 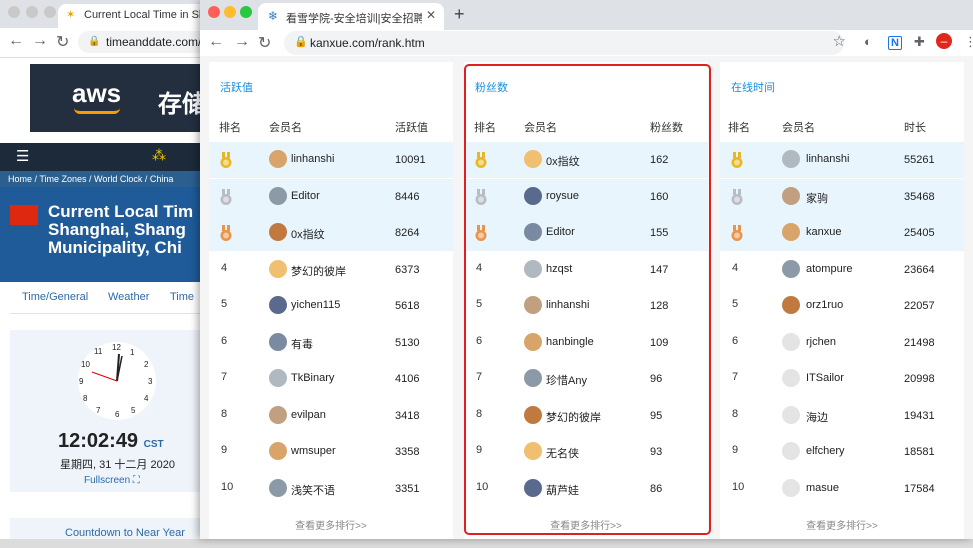 What do you see at coordinates (944, 41) in the screenshot?
I see `profile-avatar-icon: –` at bounding box center [944, 41].